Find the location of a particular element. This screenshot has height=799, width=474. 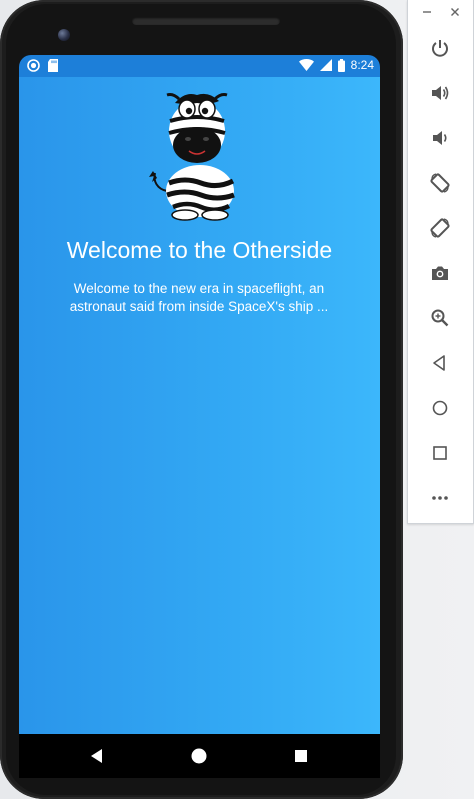

battery-icon is located at coordinates (341, 65).